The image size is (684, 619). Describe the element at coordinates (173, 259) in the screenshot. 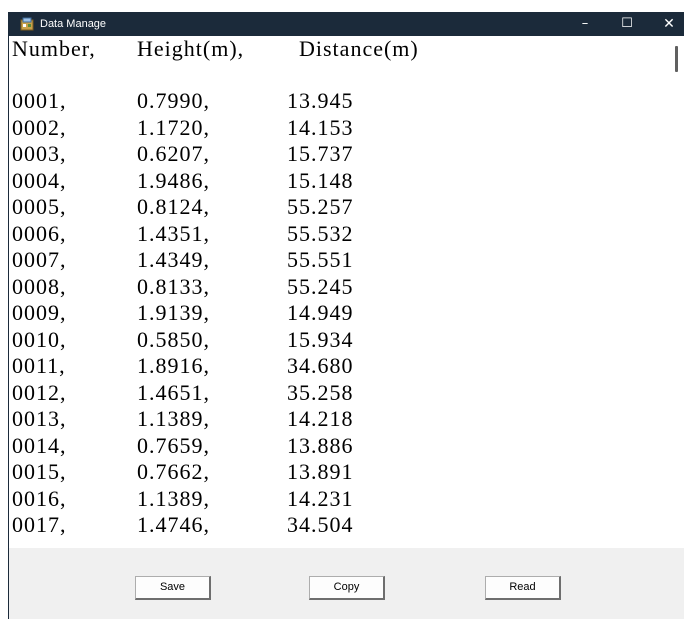

I see `row-height: 1.4349,` at that location.